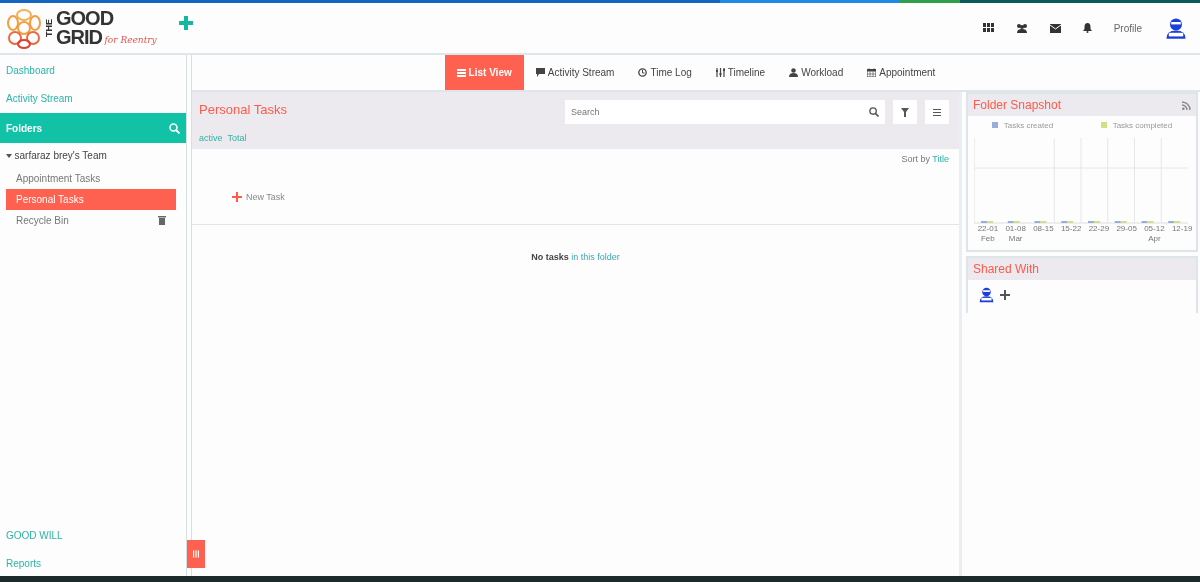  I want to click on bell-icon, so click(1087, 28).